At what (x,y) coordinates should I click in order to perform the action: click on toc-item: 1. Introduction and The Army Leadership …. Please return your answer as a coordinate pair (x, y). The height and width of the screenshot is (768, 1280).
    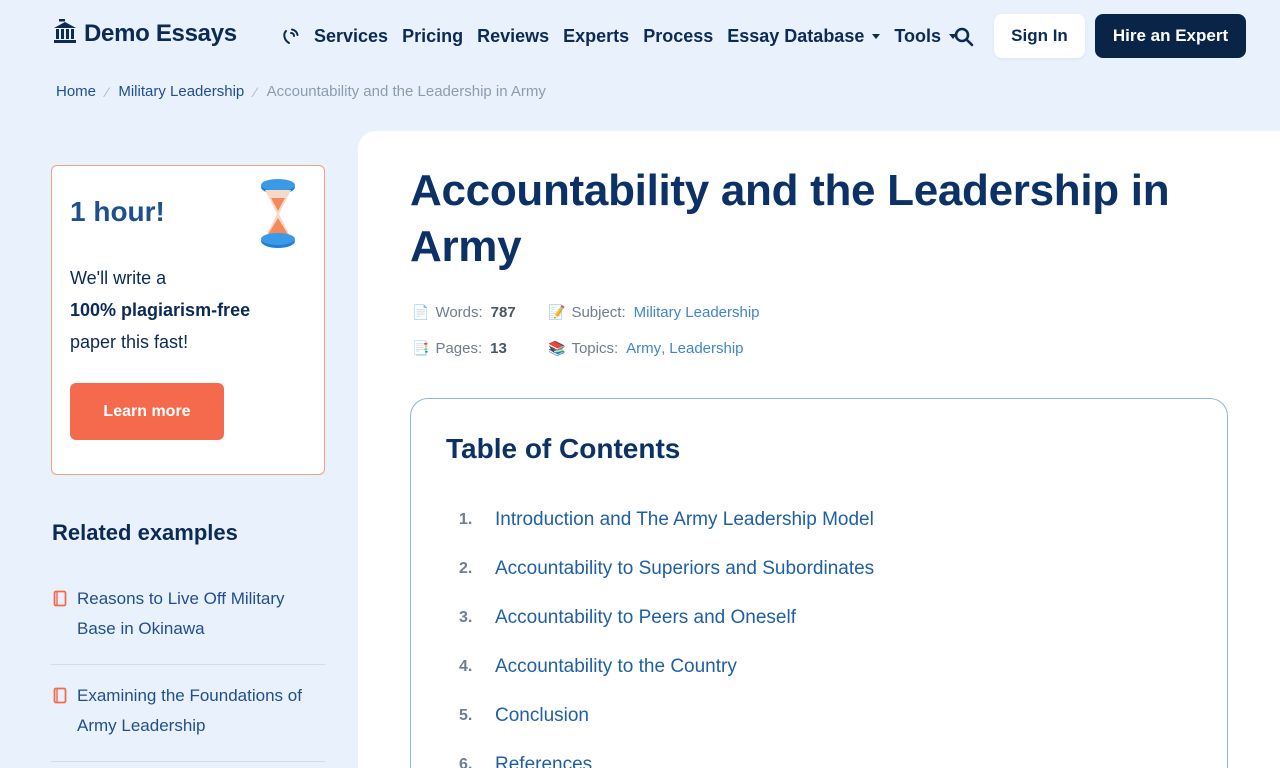
    Looking at the image, I should click on (666, 519).